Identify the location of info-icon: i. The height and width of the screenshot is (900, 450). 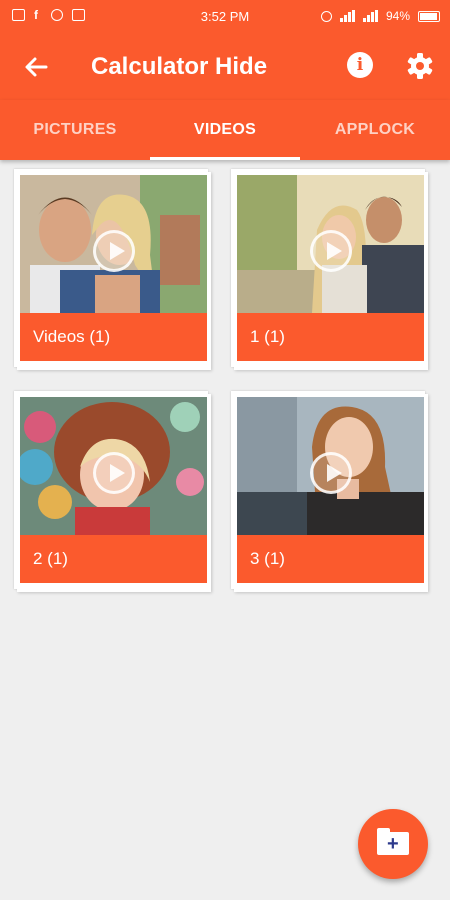
(360, 65).